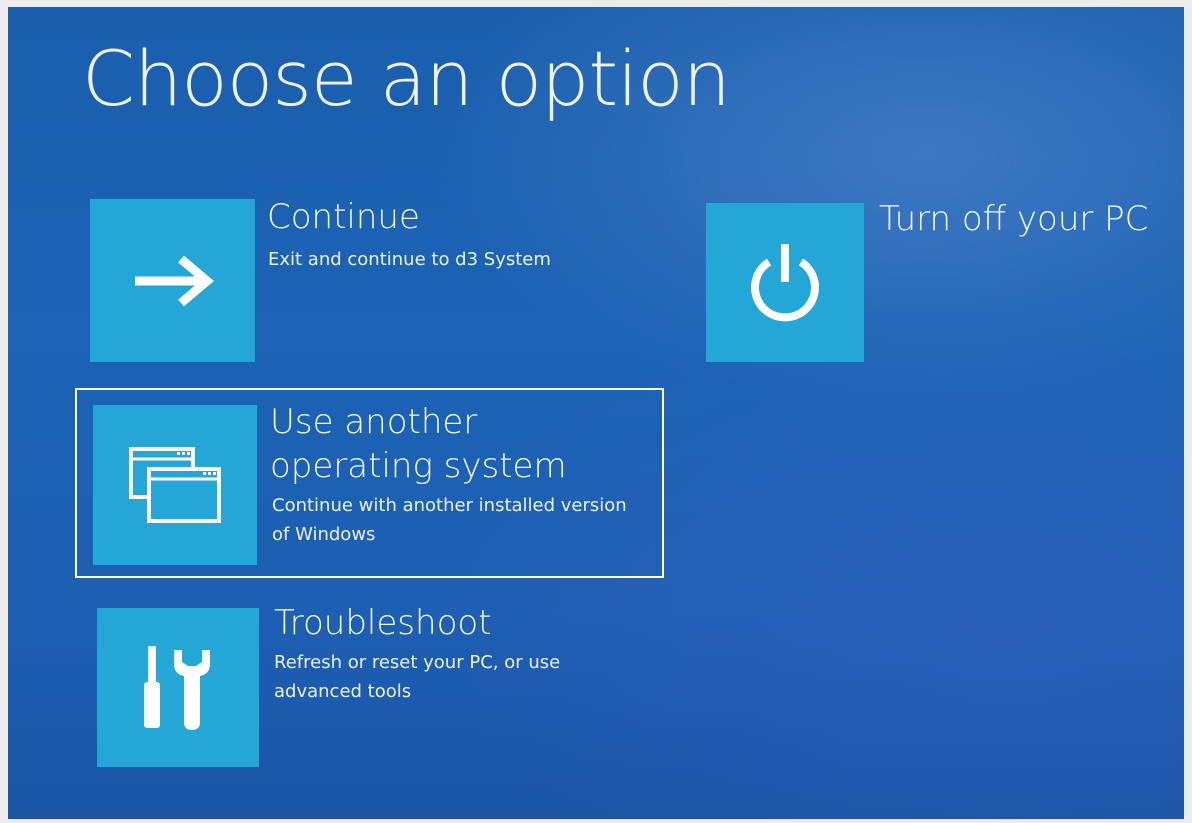 Image resolution: width=1192 pixels, height=823 pixels. What do you see at coordinates (343, 691) in the screenshot?
I see `troubleshoot-description-line2: advanced tools` at bounding box center [343, 691].